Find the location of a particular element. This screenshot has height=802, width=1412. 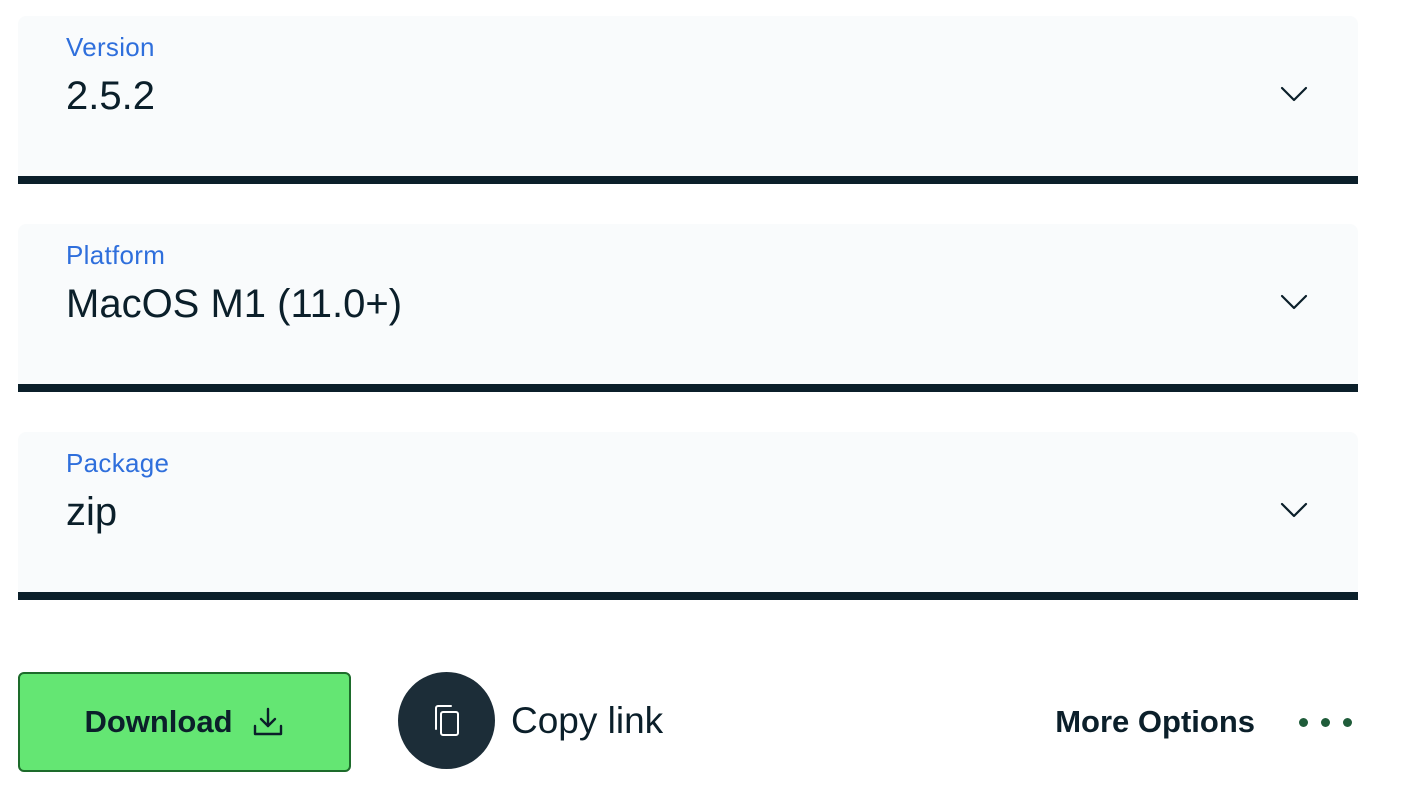

download-icon is located at coordinates (268, 722).